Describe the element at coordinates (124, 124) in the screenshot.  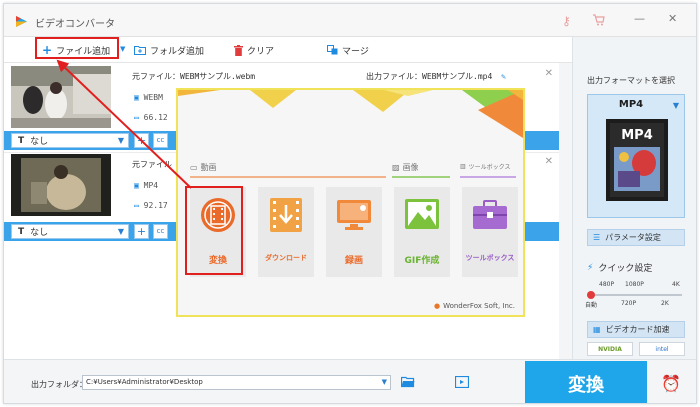
I see `annotation-arrow` at that location.